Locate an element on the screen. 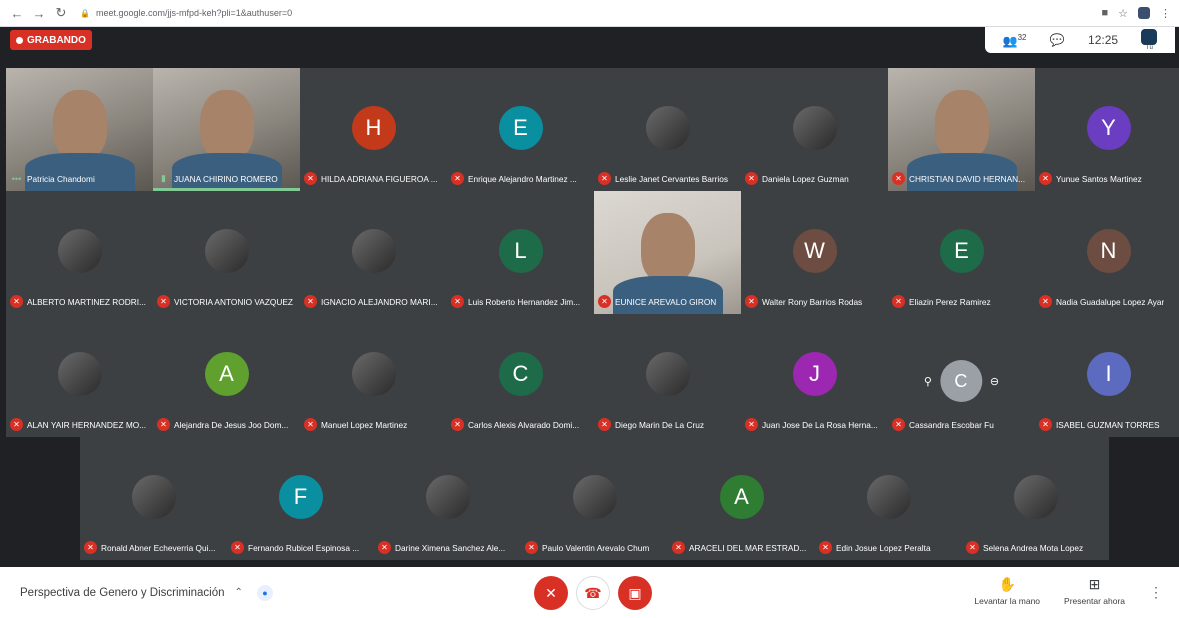  participant-tile: ✕ EUNICE AREVALO GIRON is located at coordinates (667, 252).